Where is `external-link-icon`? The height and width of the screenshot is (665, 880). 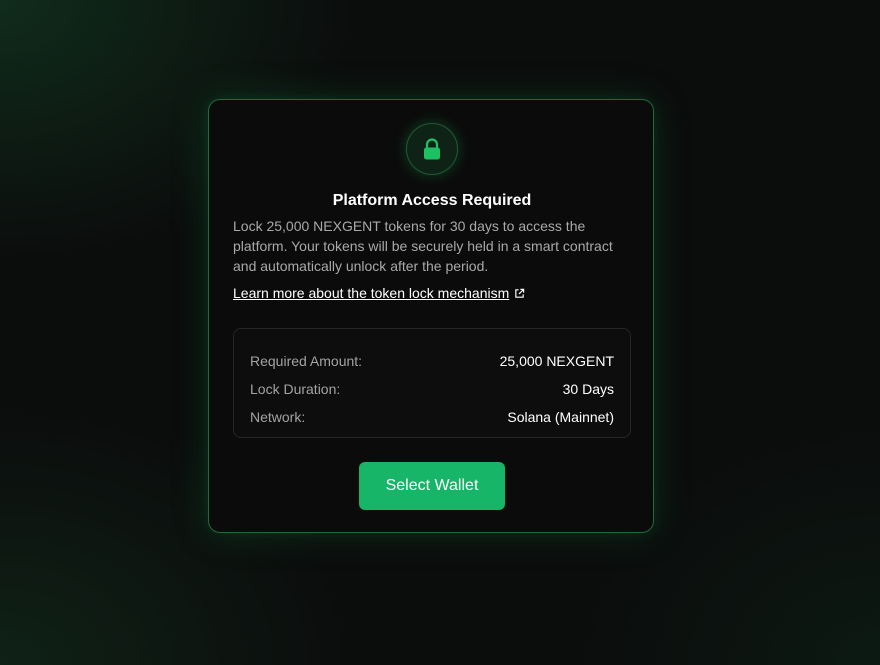 external-link-icon is located at coordinates (520, 293).